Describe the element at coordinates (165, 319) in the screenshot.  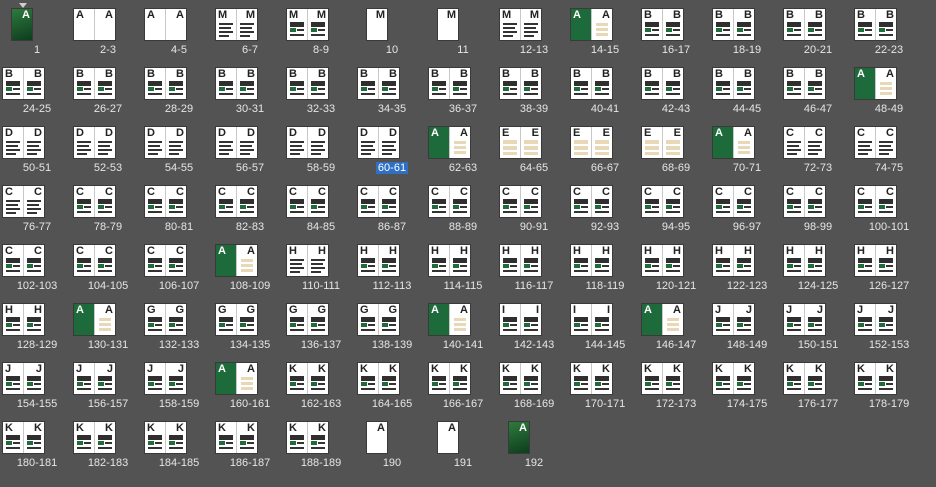
I see `spread-preview: GG` at that location.